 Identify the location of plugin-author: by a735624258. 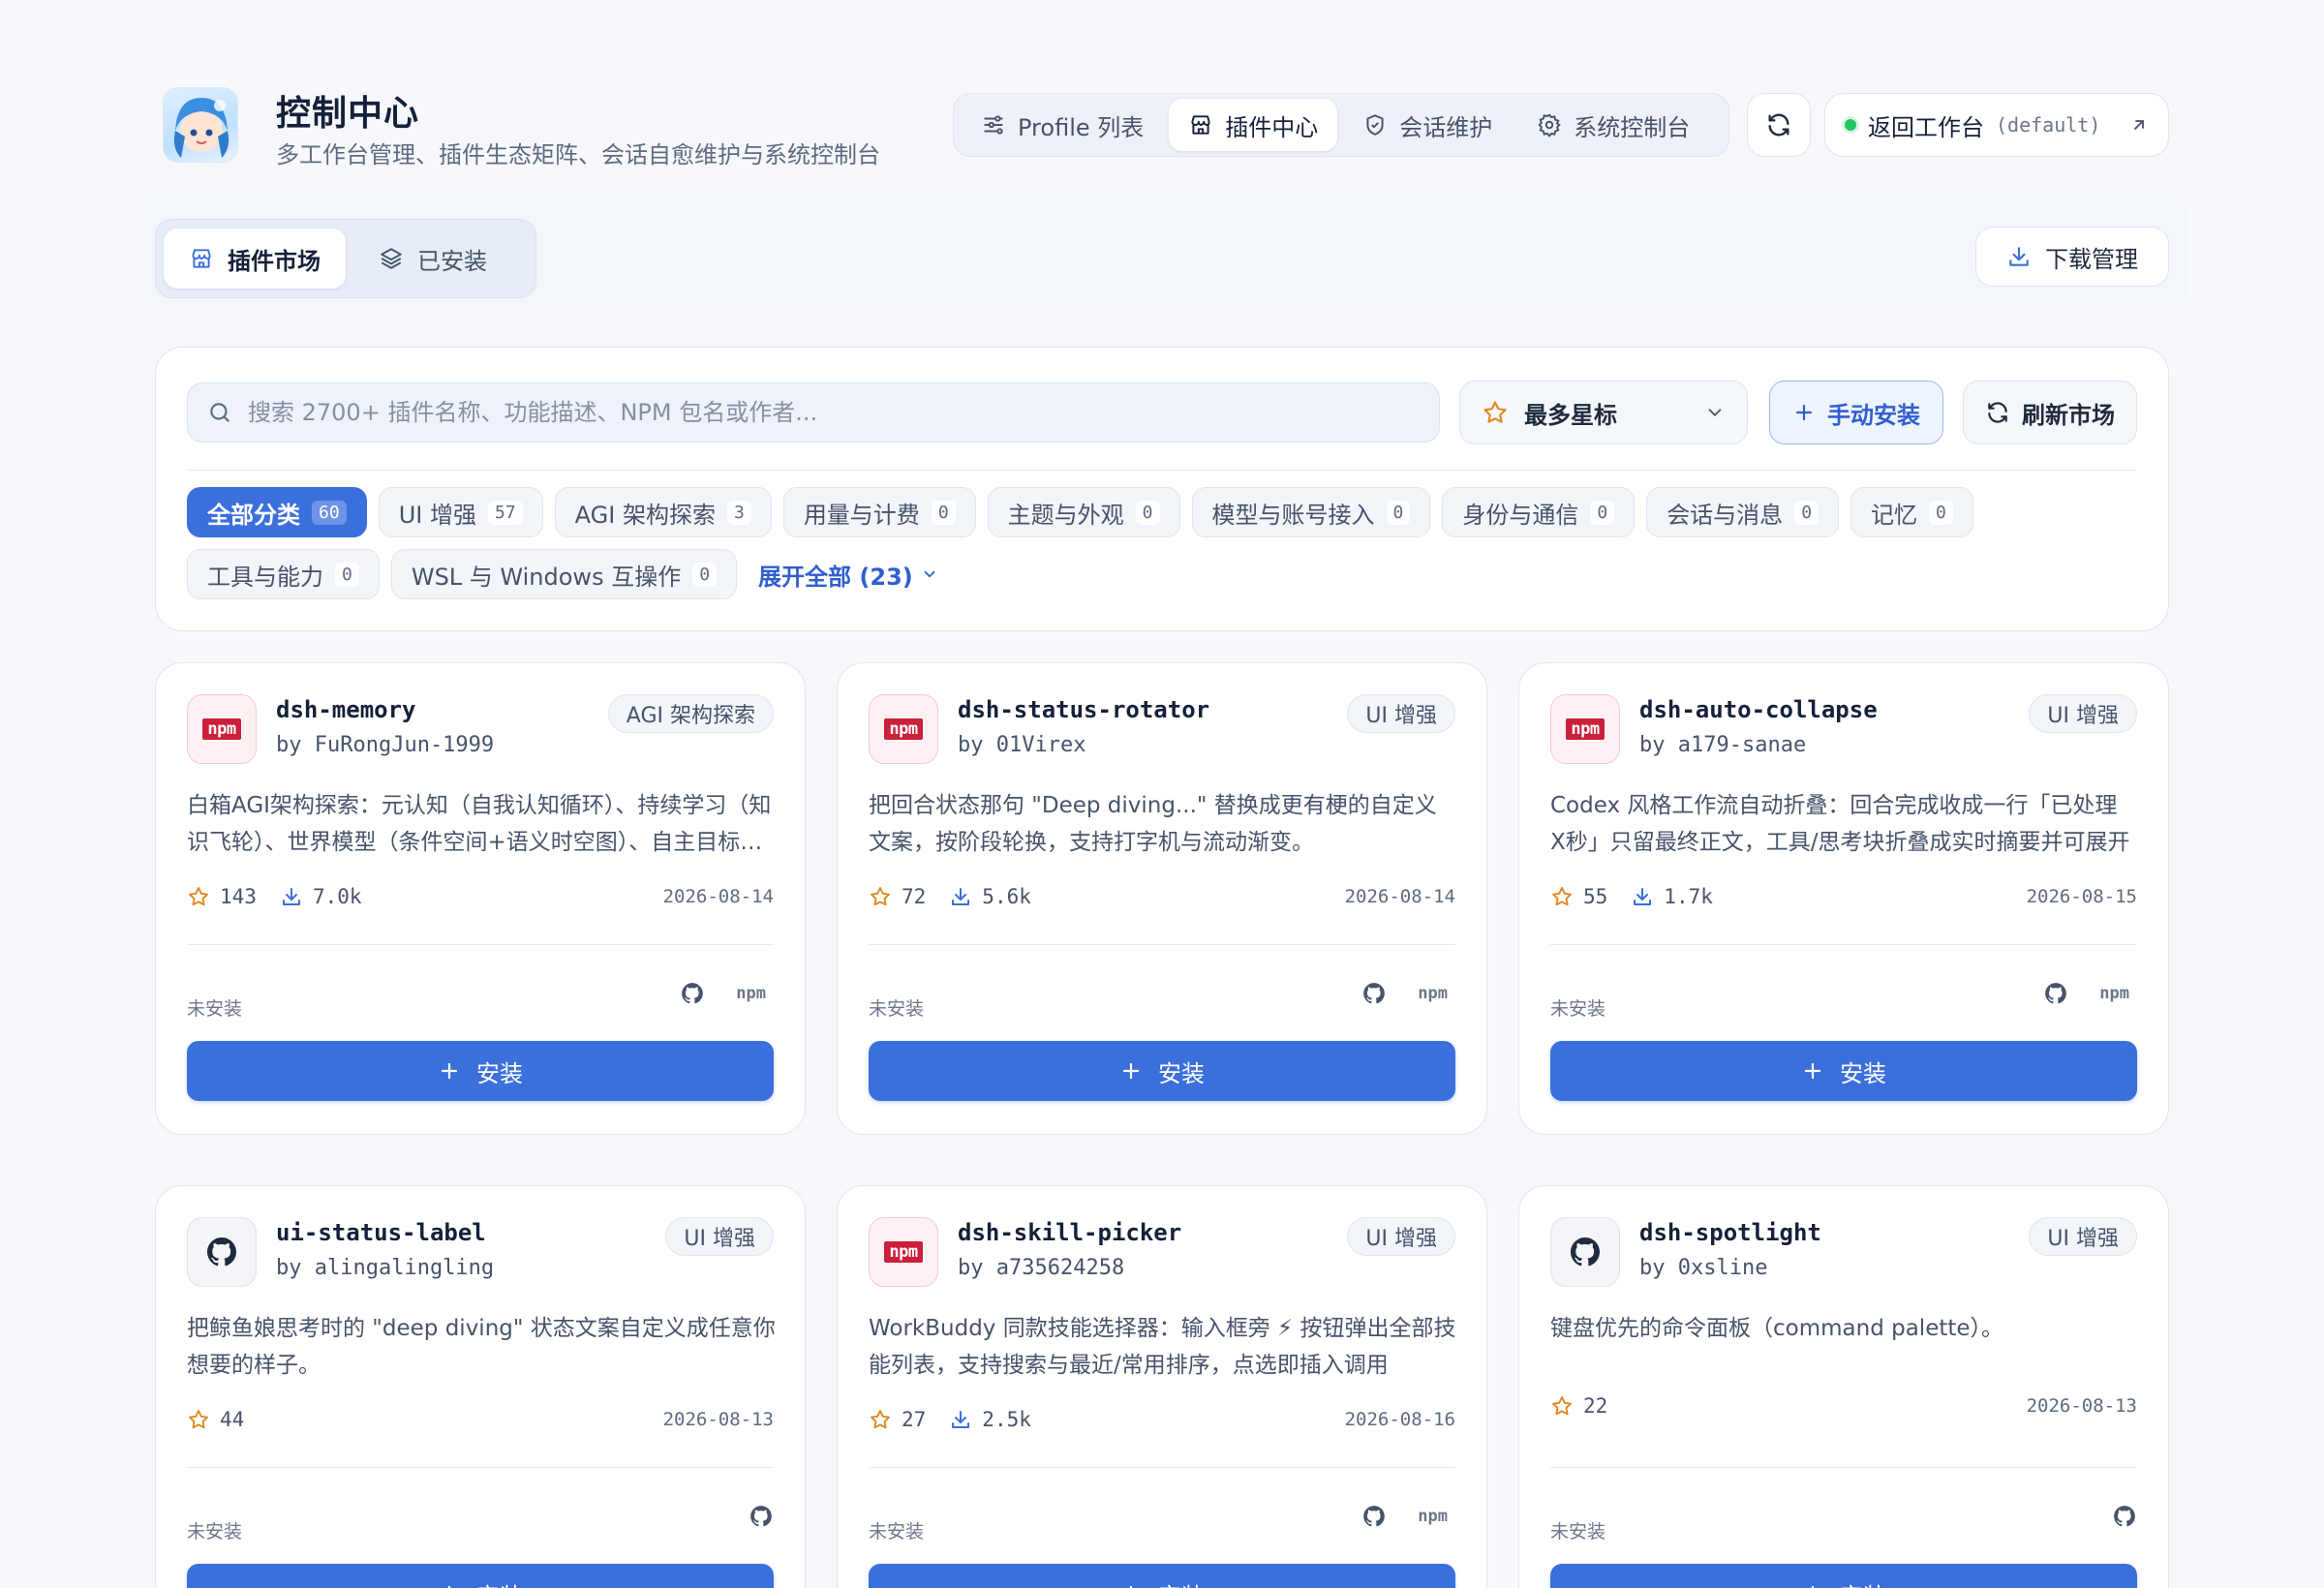
(1042, 1268).